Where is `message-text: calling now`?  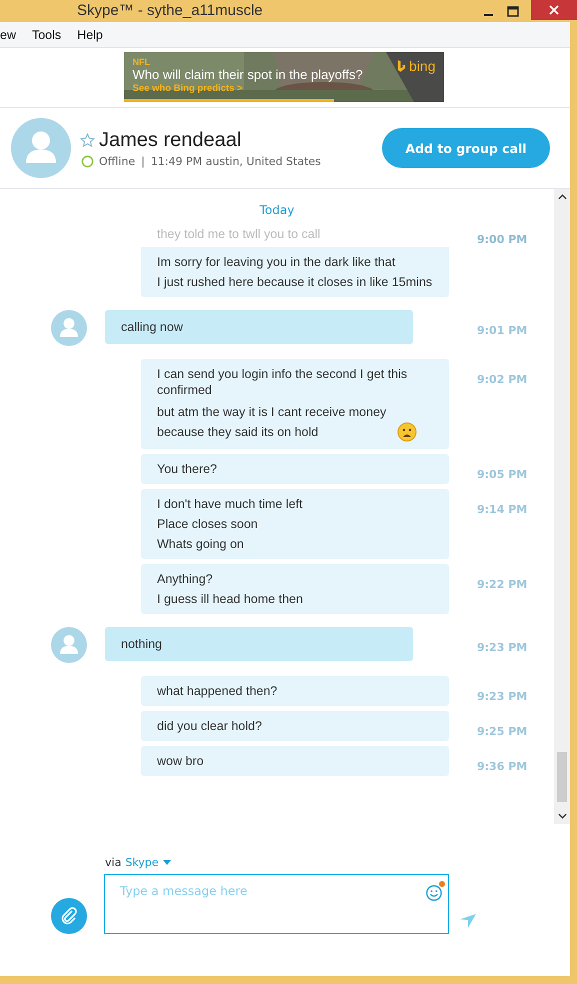 message-text: calling now is located at coordinates (152, 327).